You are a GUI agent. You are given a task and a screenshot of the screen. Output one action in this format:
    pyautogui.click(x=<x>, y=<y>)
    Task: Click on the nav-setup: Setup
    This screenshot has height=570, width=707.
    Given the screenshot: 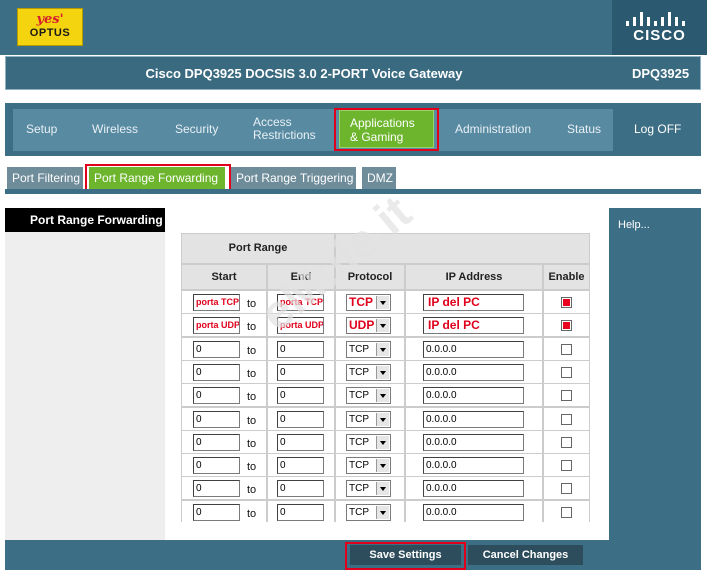 What is the action you would take?
    pyautogui.click(x=41, y=129)
    